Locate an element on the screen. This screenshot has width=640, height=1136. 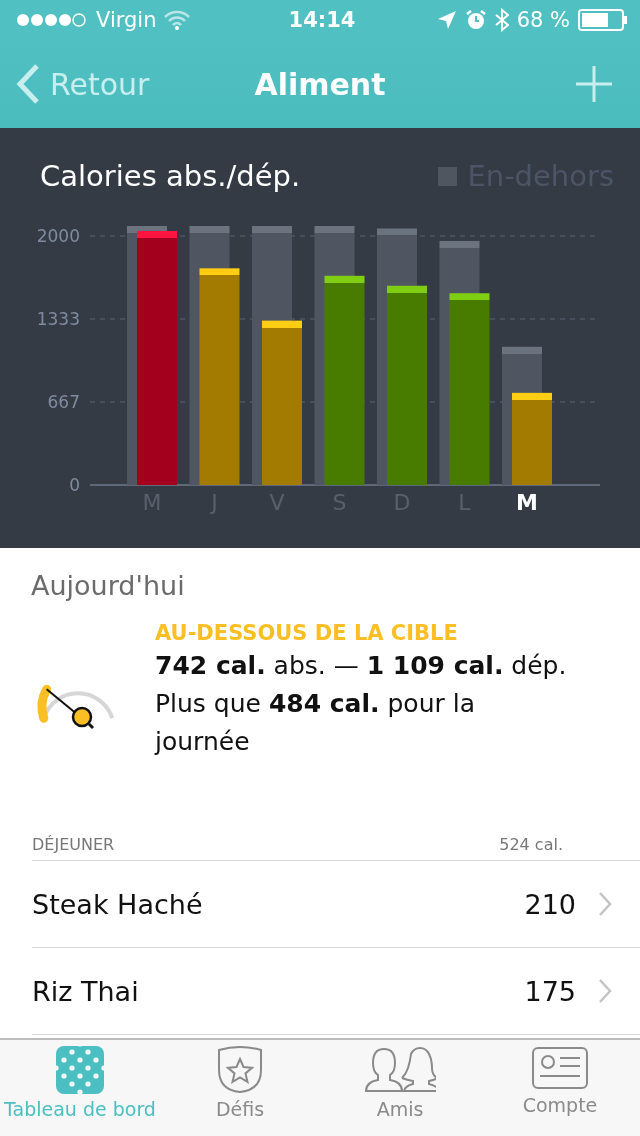
clock-time: 14:14 is located at coordinates (322, 20).